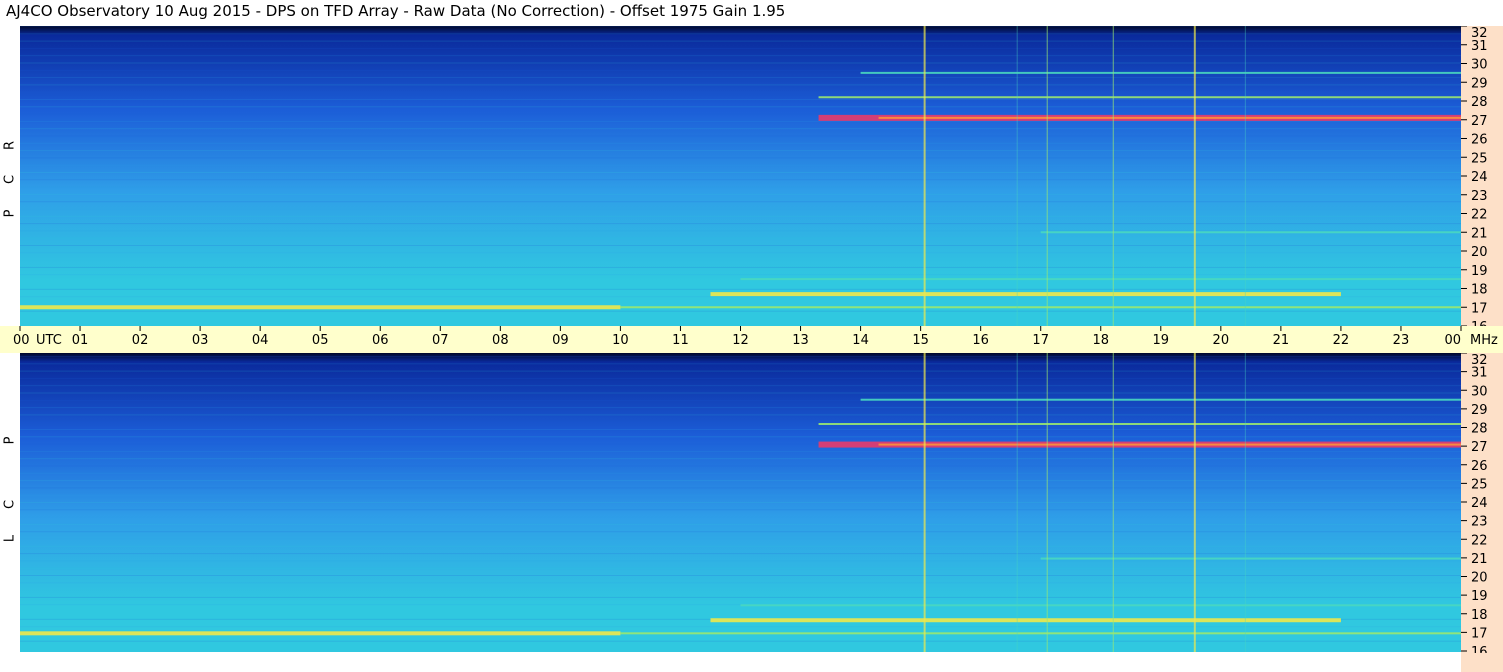 The width and height of the screenshot is (1503, 672). I want to click on rcp-label-column: R C P, so click(10, 176).